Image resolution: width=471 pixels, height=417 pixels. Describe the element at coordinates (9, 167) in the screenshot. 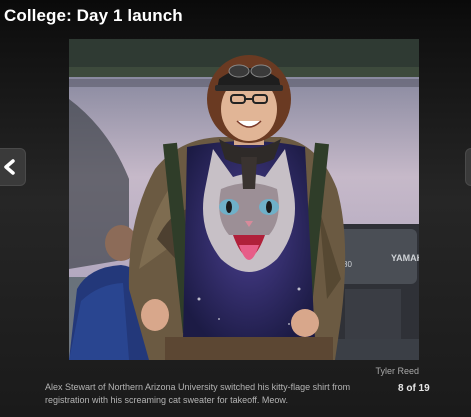

I see `chevron-left-icon` at that location.